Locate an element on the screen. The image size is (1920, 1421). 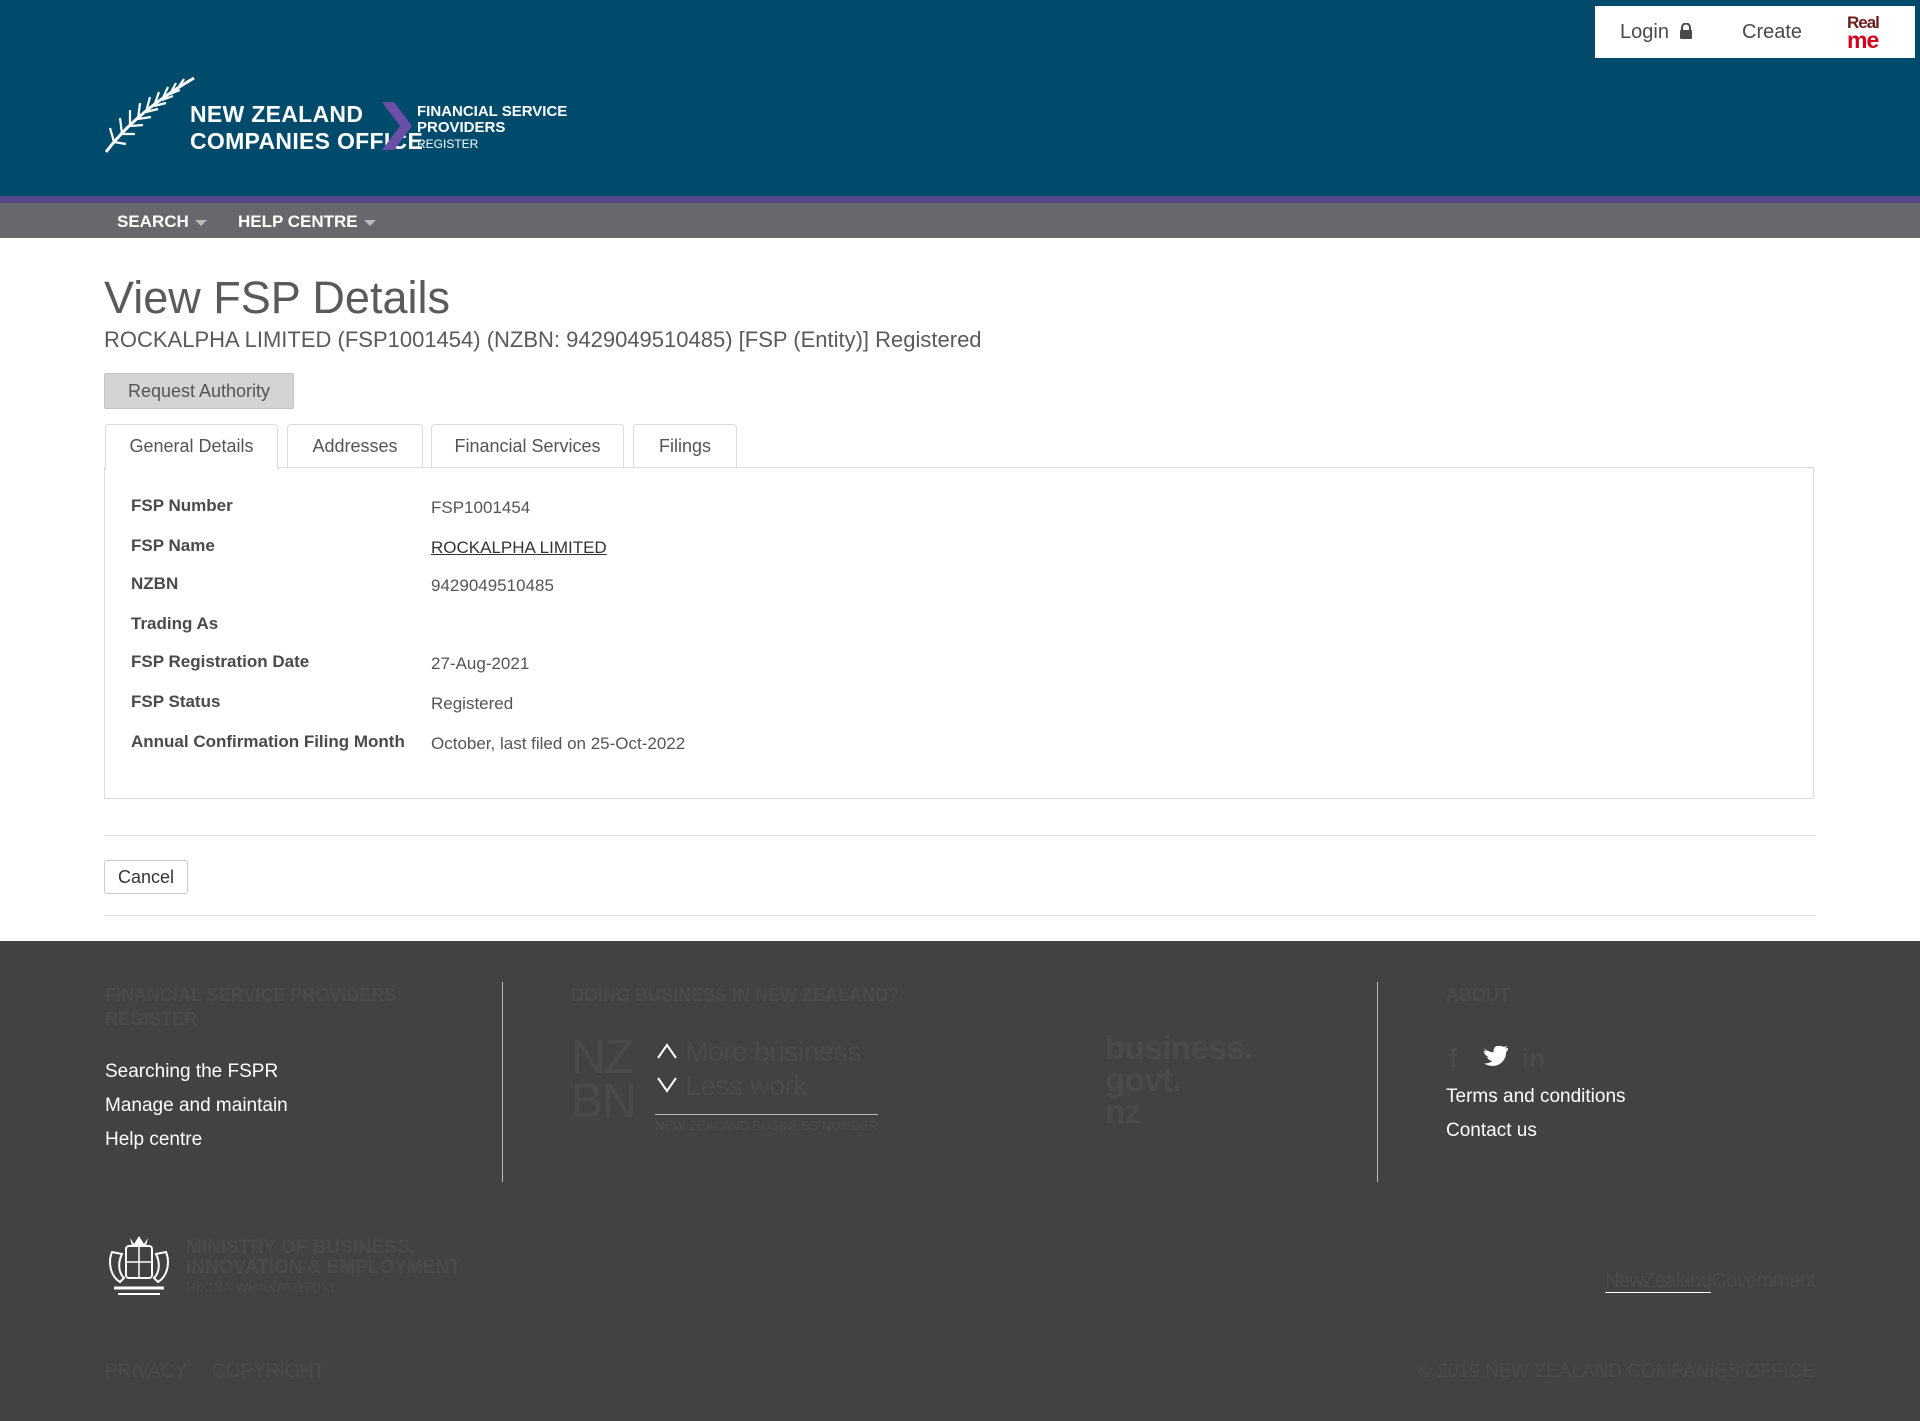
footer-link-privacy: PRIVACY is located at coordinates (146, 1372).